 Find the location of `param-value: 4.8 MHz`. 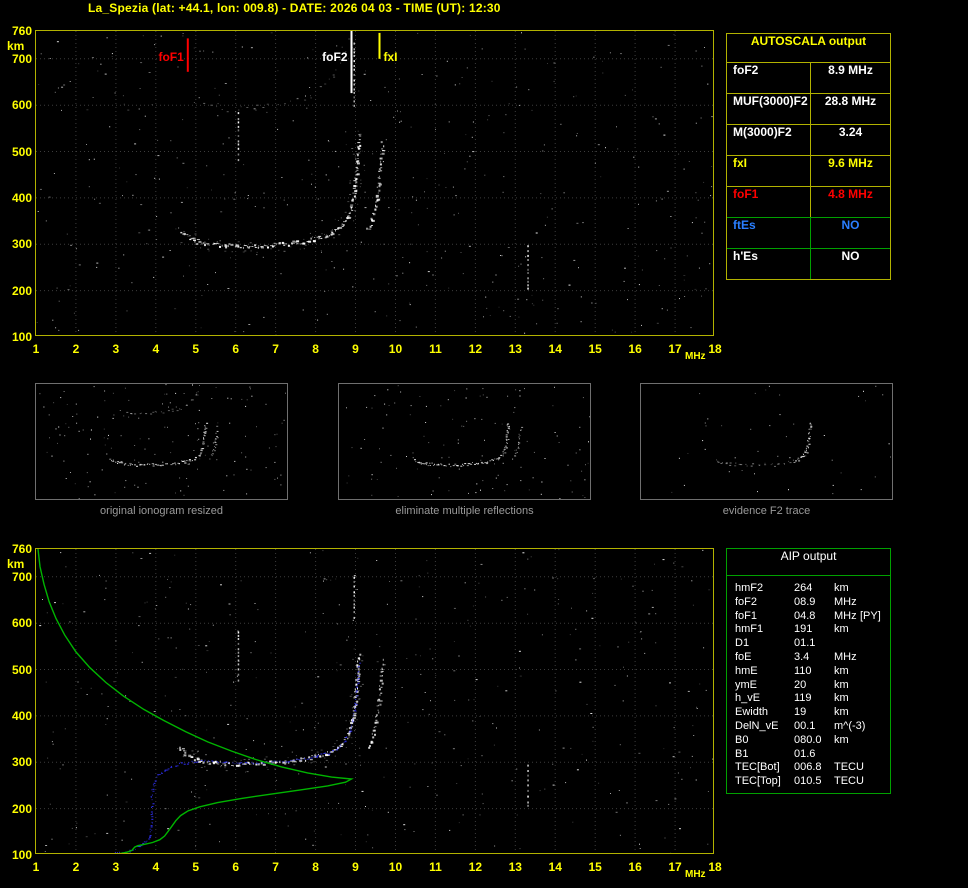

param-value: 4.8 MHz is located at coordinates (850, 202).